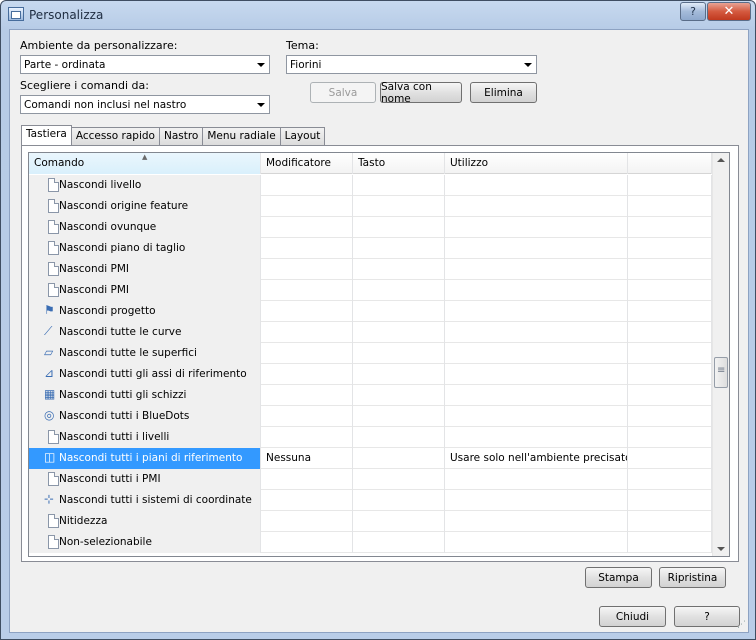 The width and height of the screenshot is (756, 640). What do you see at coordinates (411, 64) in the screenshot?
I see `theme-select: Fiorini` at bounding box center [411, 64].